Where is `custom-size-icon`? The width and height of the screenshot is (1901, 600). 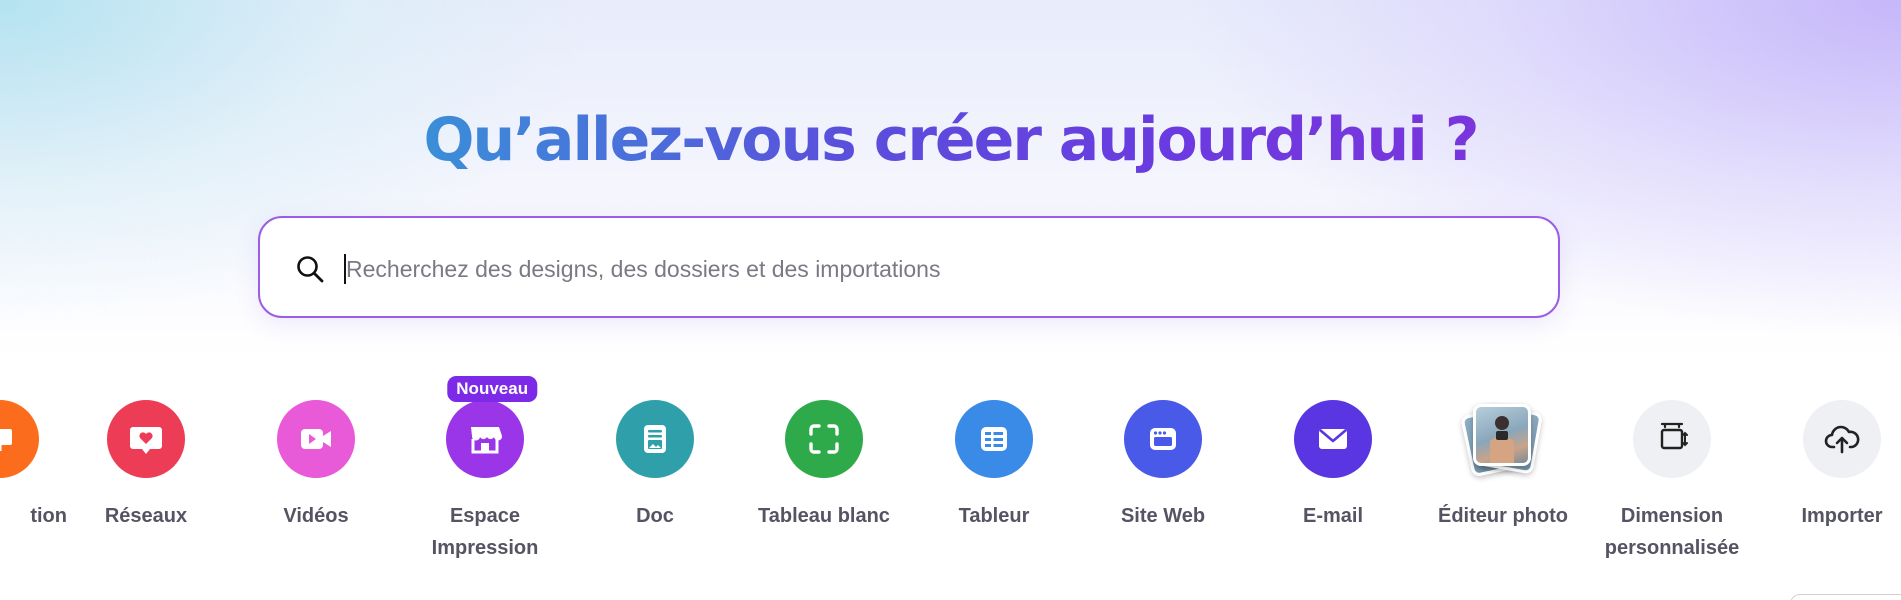 custom-size-icon is located at coordinates (1672, 439).